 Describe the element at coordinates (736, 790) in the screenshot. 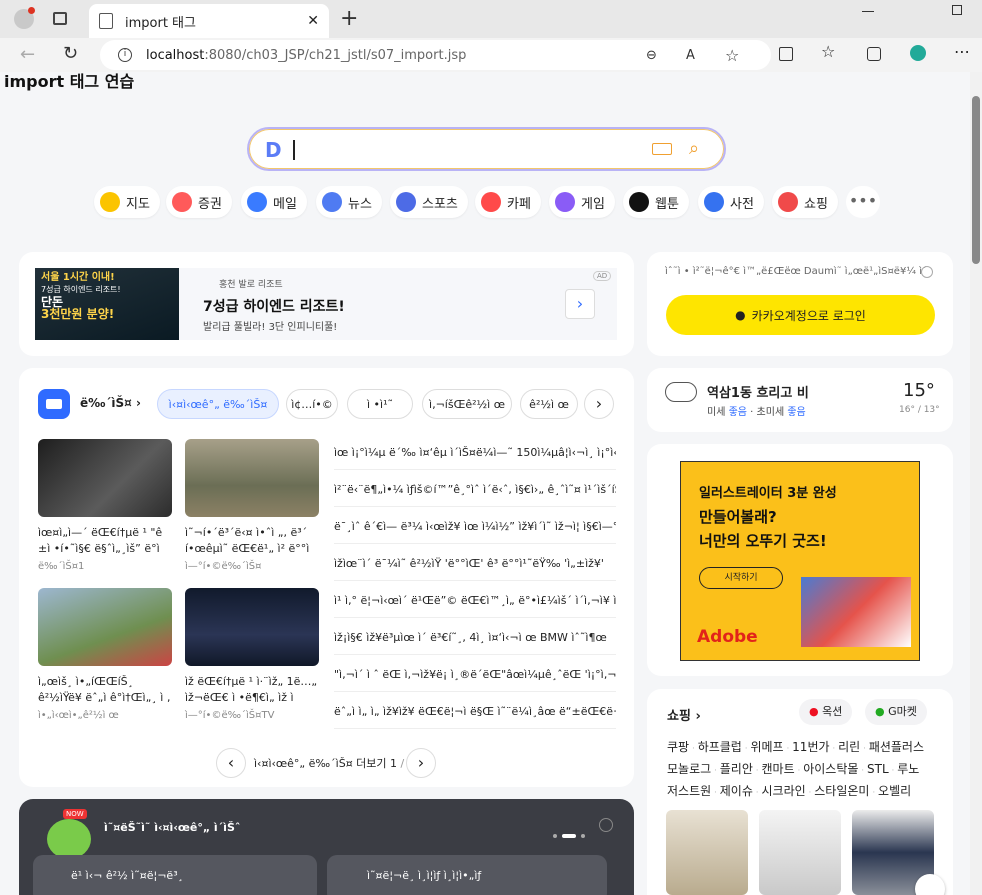

I see `shopping-tag: 제이슈` at that location.